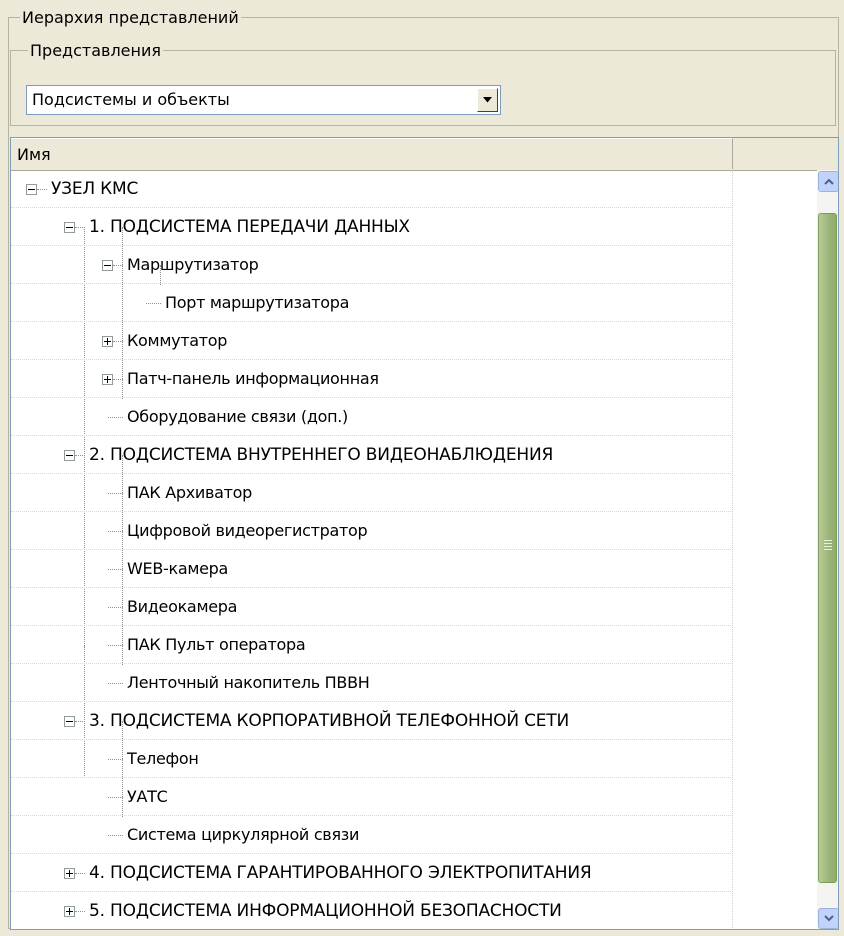 The width and height of the screenshot is (844, 936). I want to click on tree-row-label: Телефон, so click(163, 758).